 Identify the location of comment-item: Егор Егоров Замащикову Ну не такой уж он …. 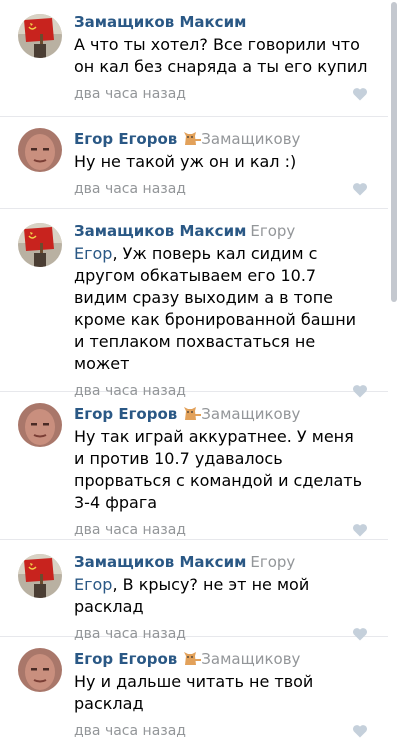
(195, 163).